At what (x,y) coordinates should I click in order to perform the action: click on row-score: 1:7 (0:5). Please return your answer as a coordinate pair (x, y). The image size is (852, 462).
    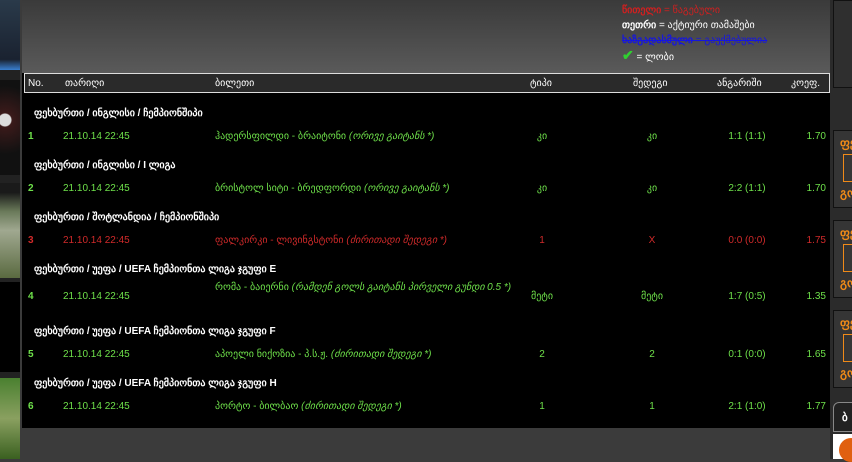
    Looking at the image, I should click on (747, 296).